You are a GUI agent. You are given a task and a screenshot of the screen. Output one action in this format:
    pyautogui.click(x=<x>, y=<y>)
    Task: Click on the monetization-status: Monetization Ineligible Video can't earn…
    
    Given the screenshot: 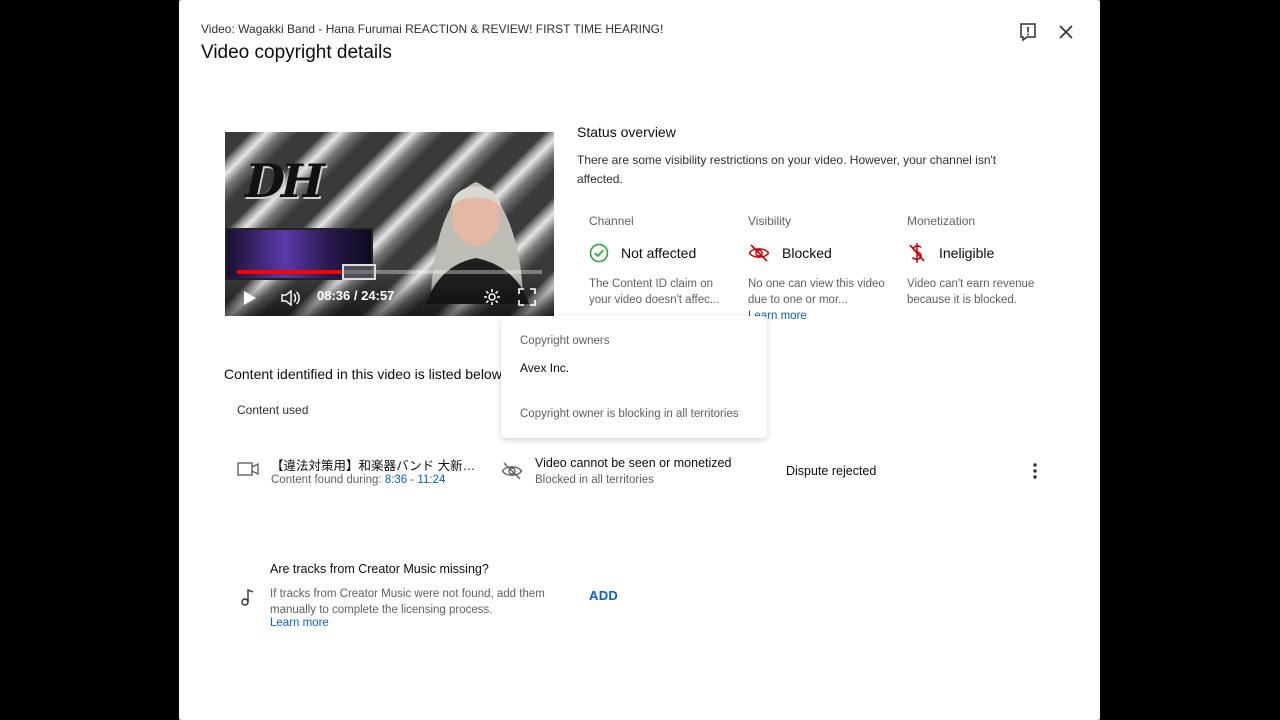 What is the action you would take?
    pyautogui.click(x=977, y=261)
    